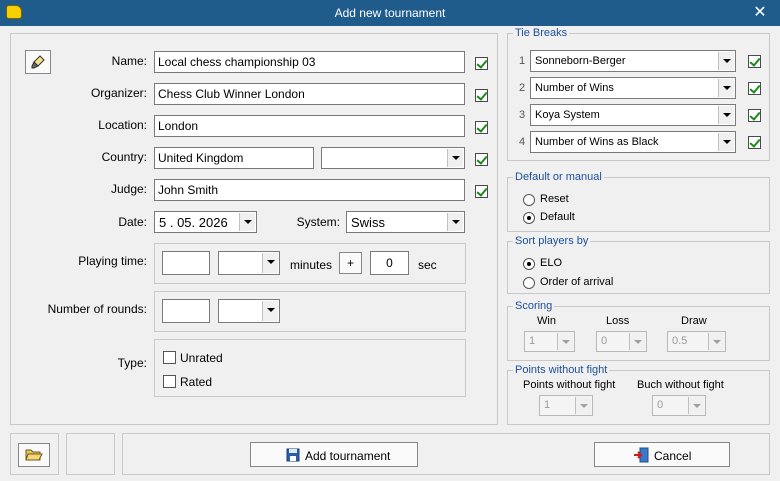  Describe the element at coordinates (554, 199) in the screenshot. I see `reset-label: Reset` at that location.